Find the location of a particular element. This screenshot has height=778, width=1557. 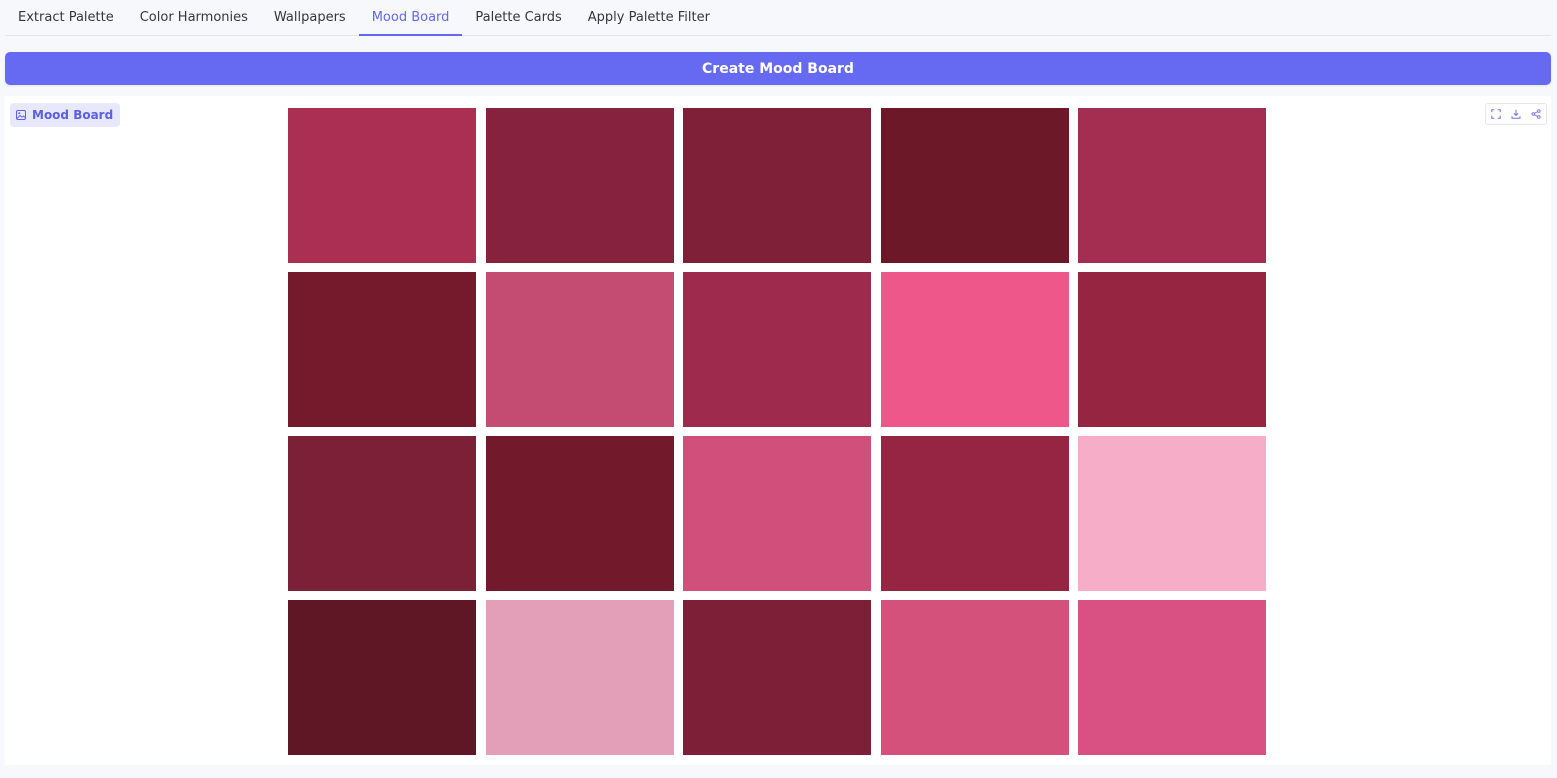

create-mood-board-button: Create Mood Board is located at coordinates (778, 68).